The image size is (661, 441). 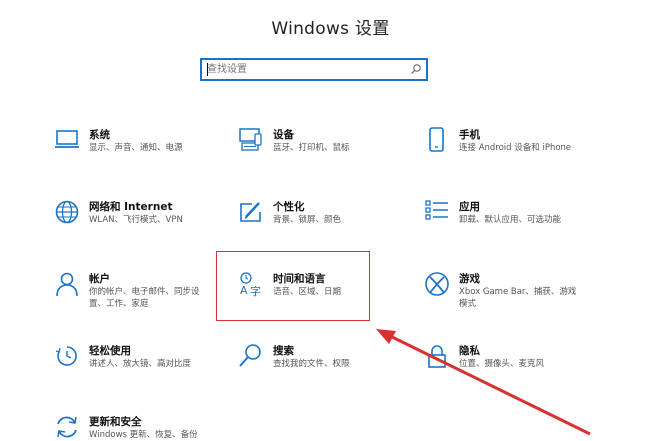 What do you see at coordinates (502, 364) in the screenshot?
I see `tile-description: 位置、摄像头、麦克风` at bounding box center [502, 364].